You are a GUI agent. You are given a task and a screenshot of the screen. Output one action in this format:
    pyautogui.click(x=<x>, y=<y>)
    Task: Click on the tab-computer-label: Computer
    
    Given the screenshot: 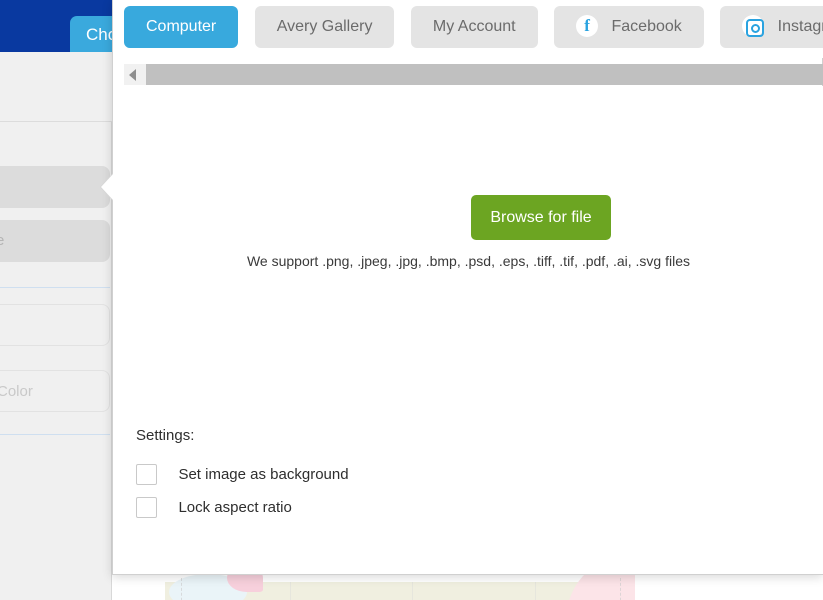 What is the action you would take?
    pyautogui.click(x=181, y=26)
    